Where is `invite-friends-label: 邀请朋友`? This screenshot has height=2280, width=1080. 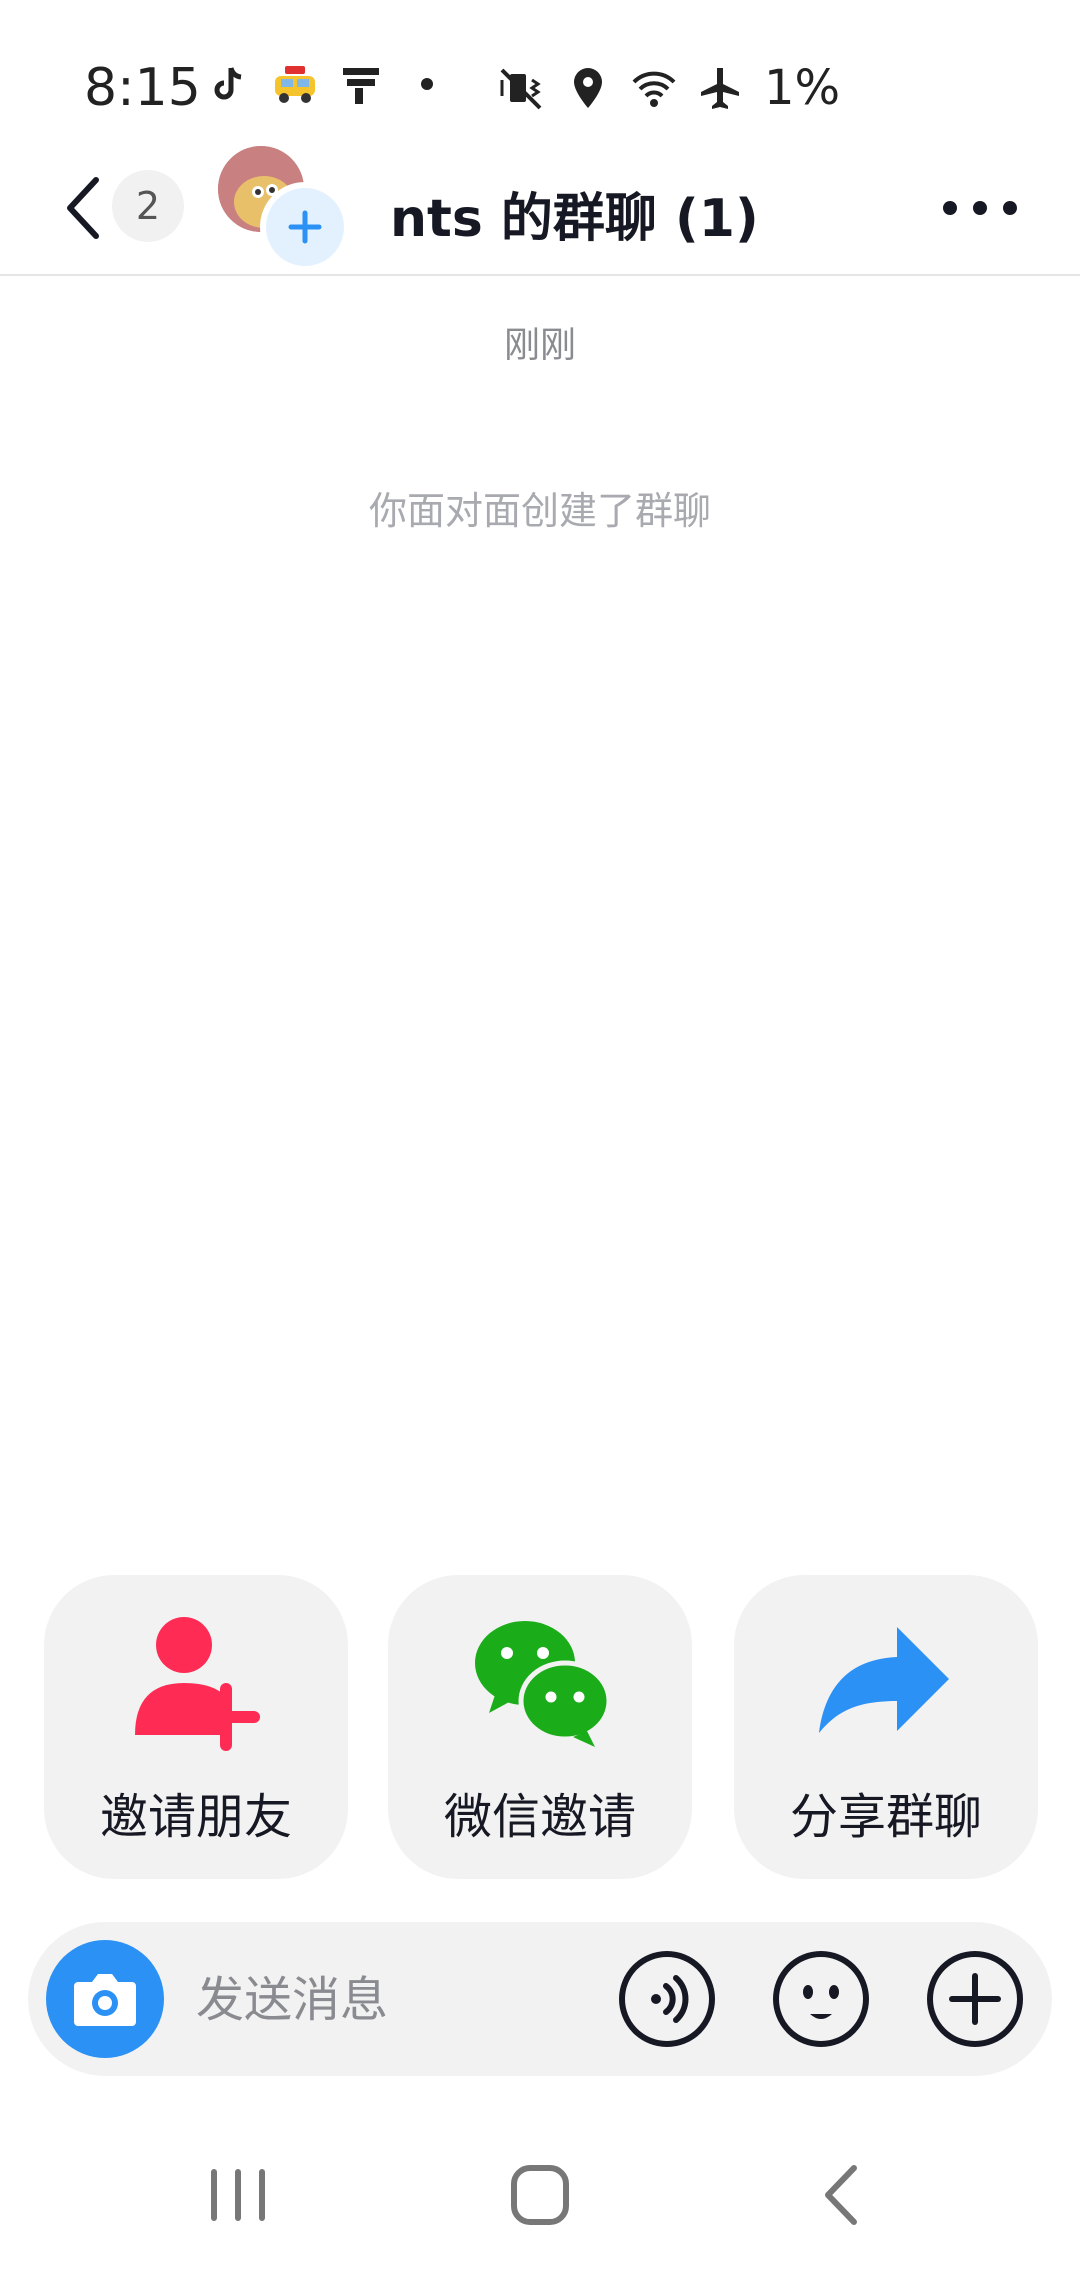
invite-friends-label: 邀请朋友 is located at coordinates (195, 1817).